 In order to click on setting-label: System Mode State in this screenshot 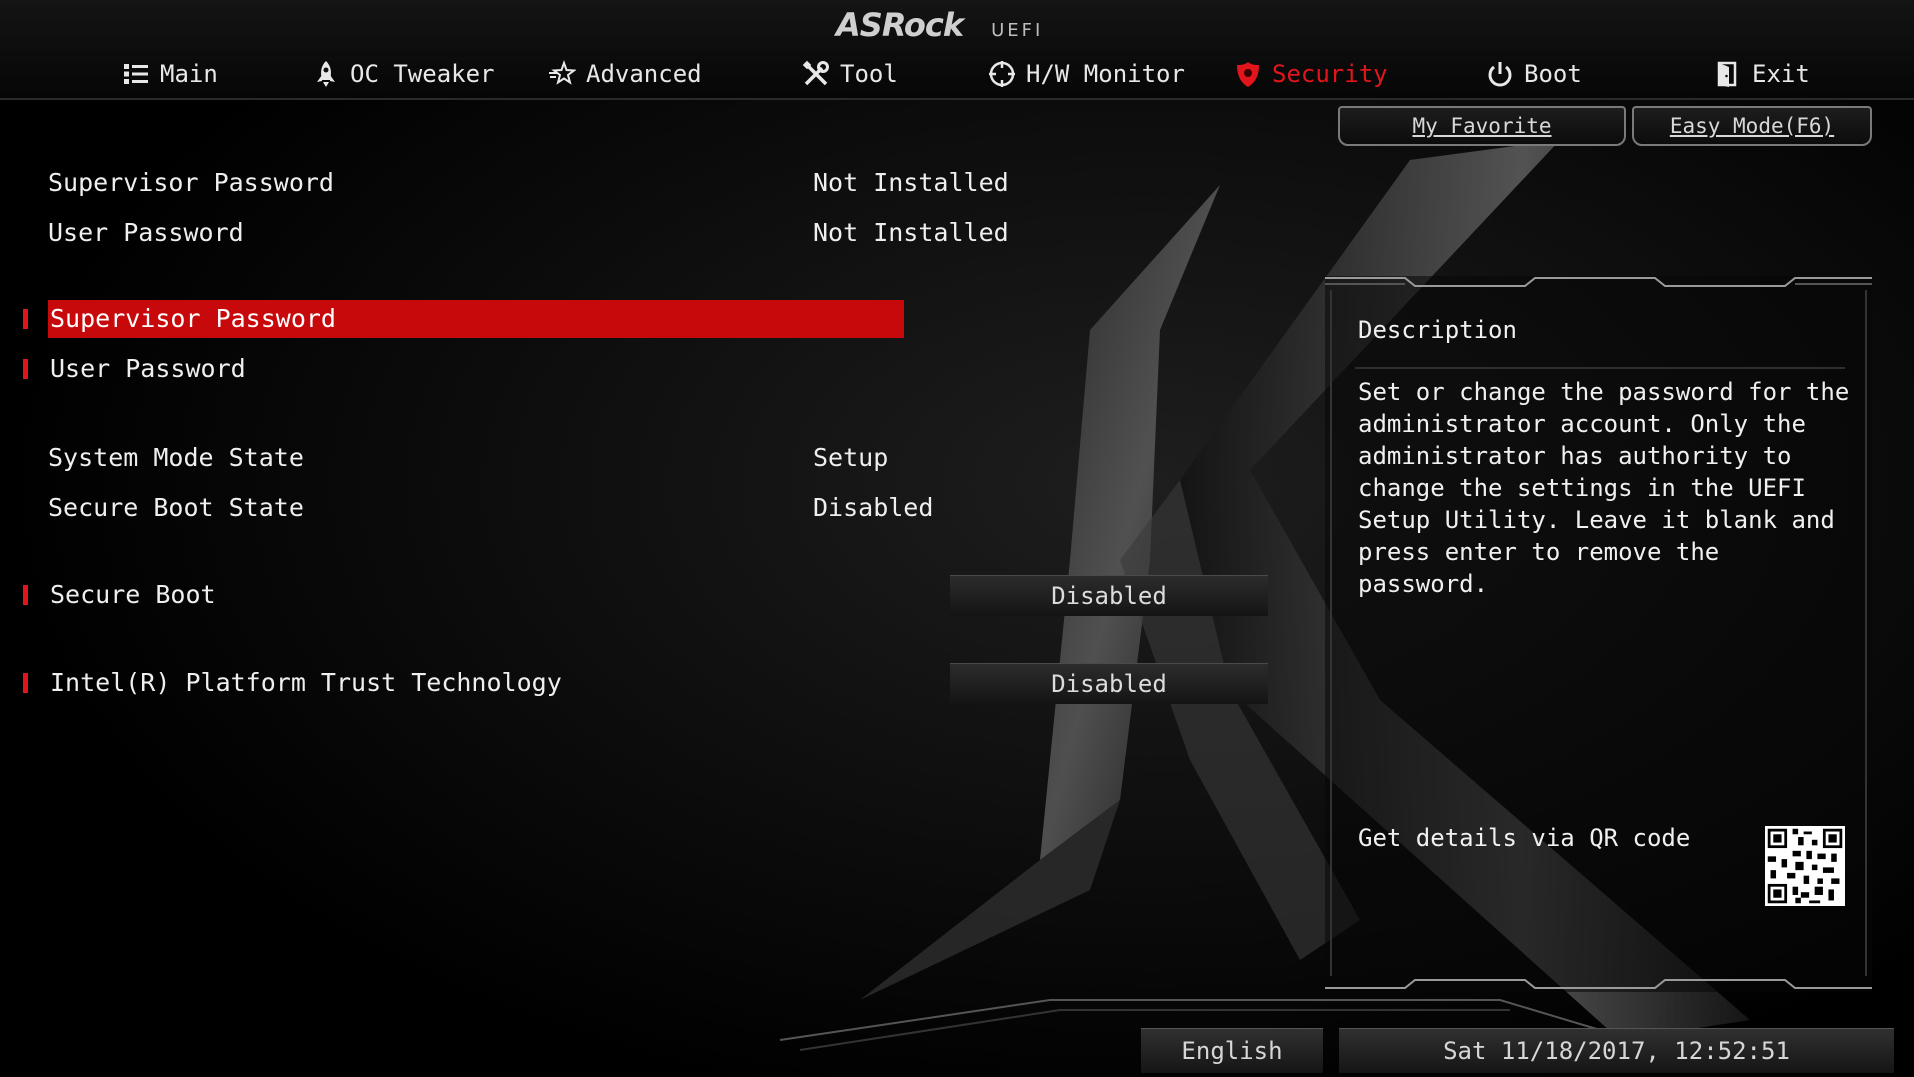, I will do `click(176, 457)`.